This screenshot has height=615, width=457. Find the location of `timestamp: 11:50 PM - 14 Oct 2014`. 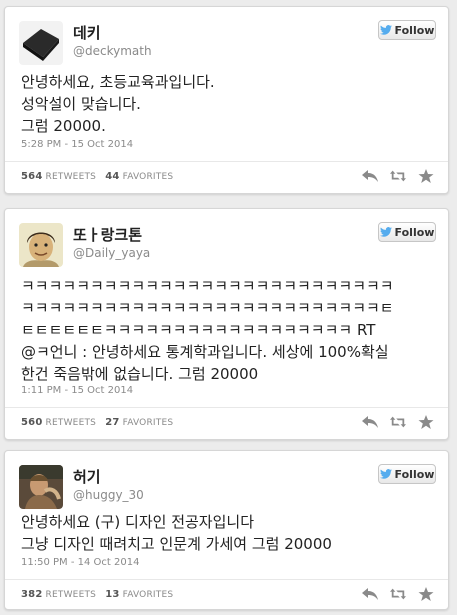

timestamp: 11:50 PM - 14 Oct 2014 is located at coordinates (80, 562).